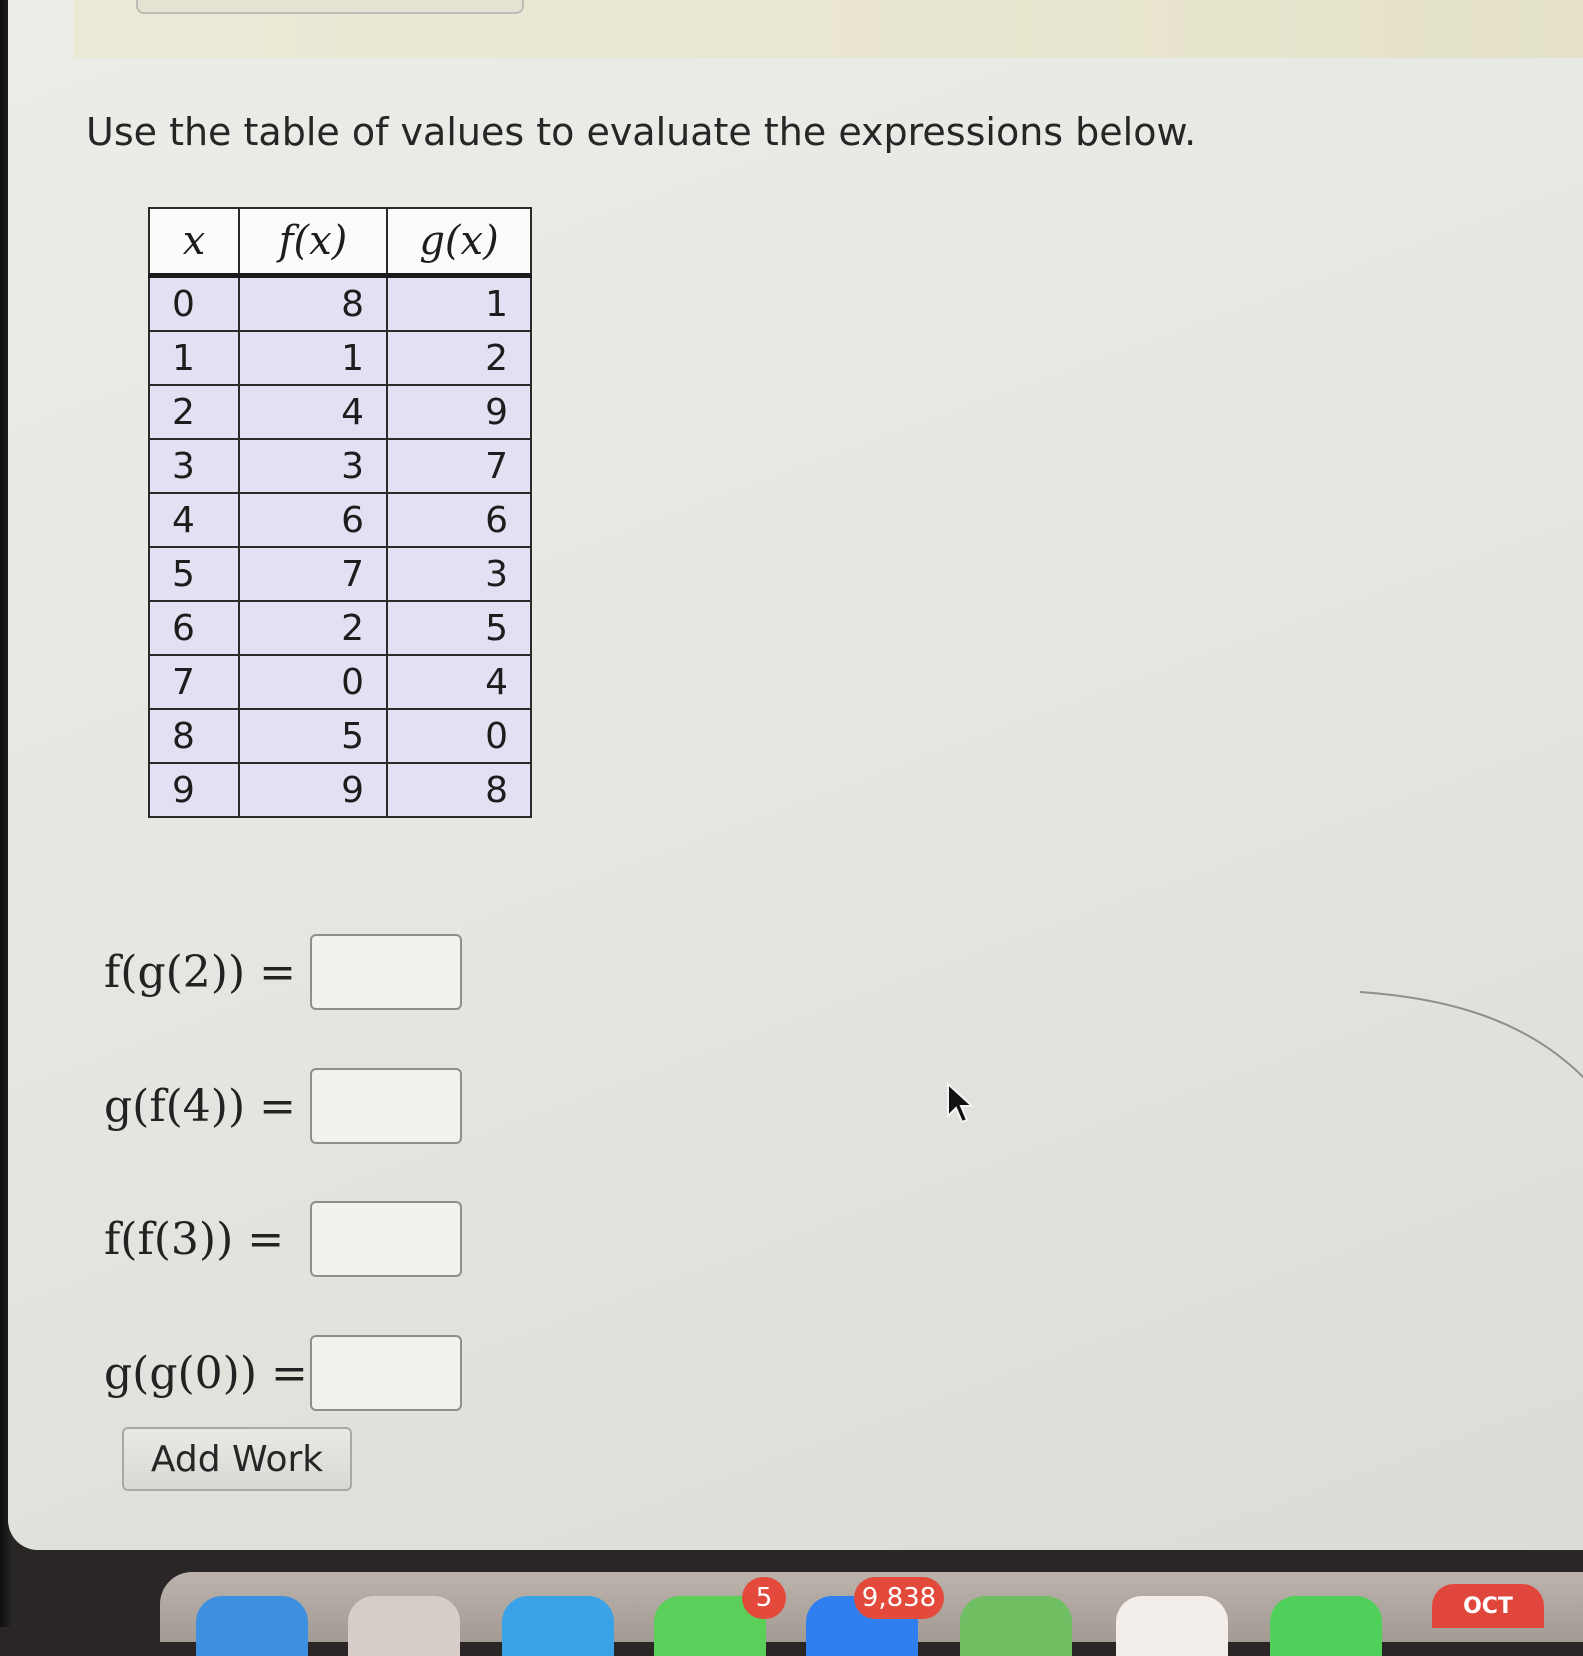 The height and width of the screenshot is (1656, 1583). Describe the element at coordinates (386, 972) in the screenshot. I see `answer-input-fg2` at that location.